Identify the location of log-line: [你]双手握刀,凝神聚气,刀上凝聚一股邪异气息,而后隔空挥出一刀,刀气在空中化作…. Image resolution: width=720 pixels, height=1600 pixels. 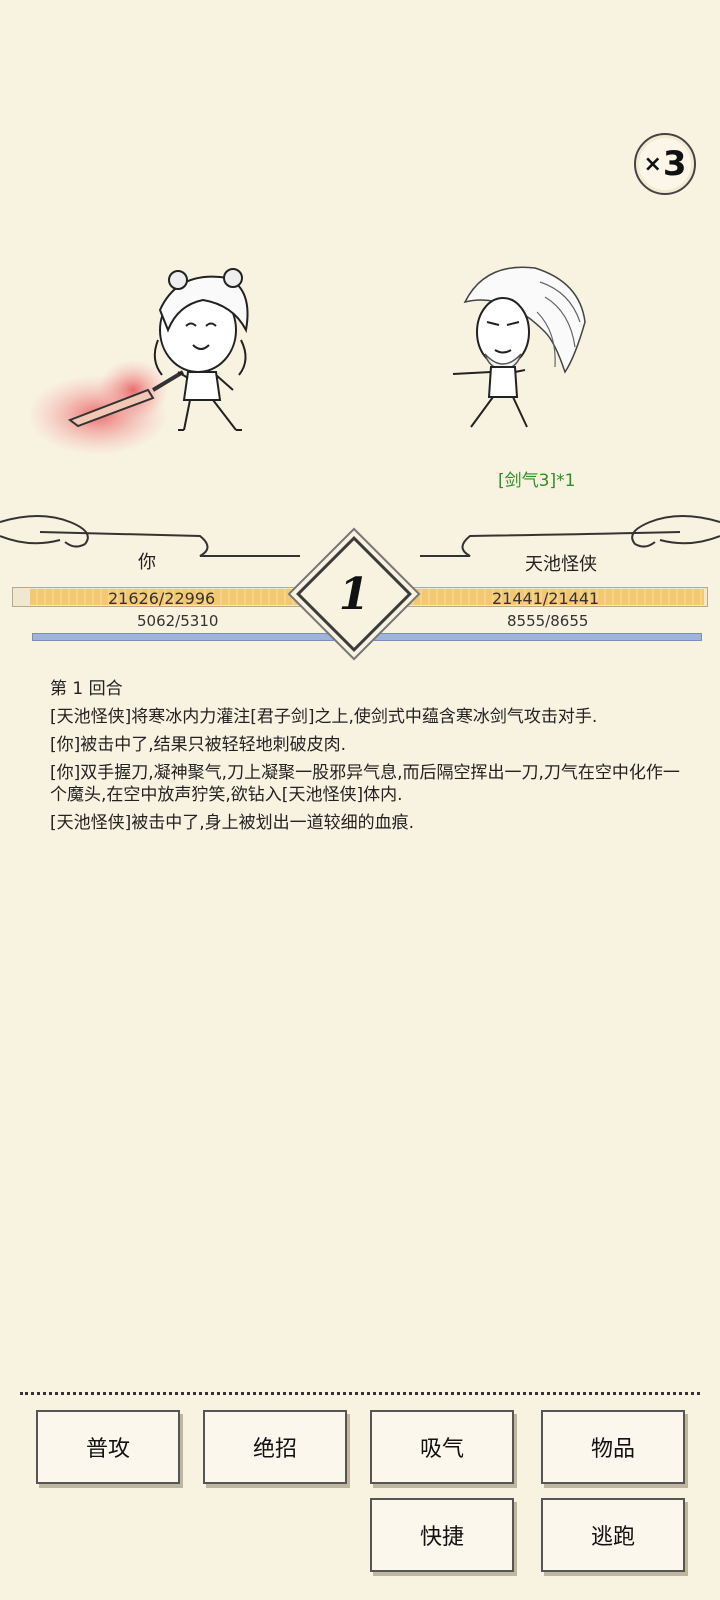
(365, 784).